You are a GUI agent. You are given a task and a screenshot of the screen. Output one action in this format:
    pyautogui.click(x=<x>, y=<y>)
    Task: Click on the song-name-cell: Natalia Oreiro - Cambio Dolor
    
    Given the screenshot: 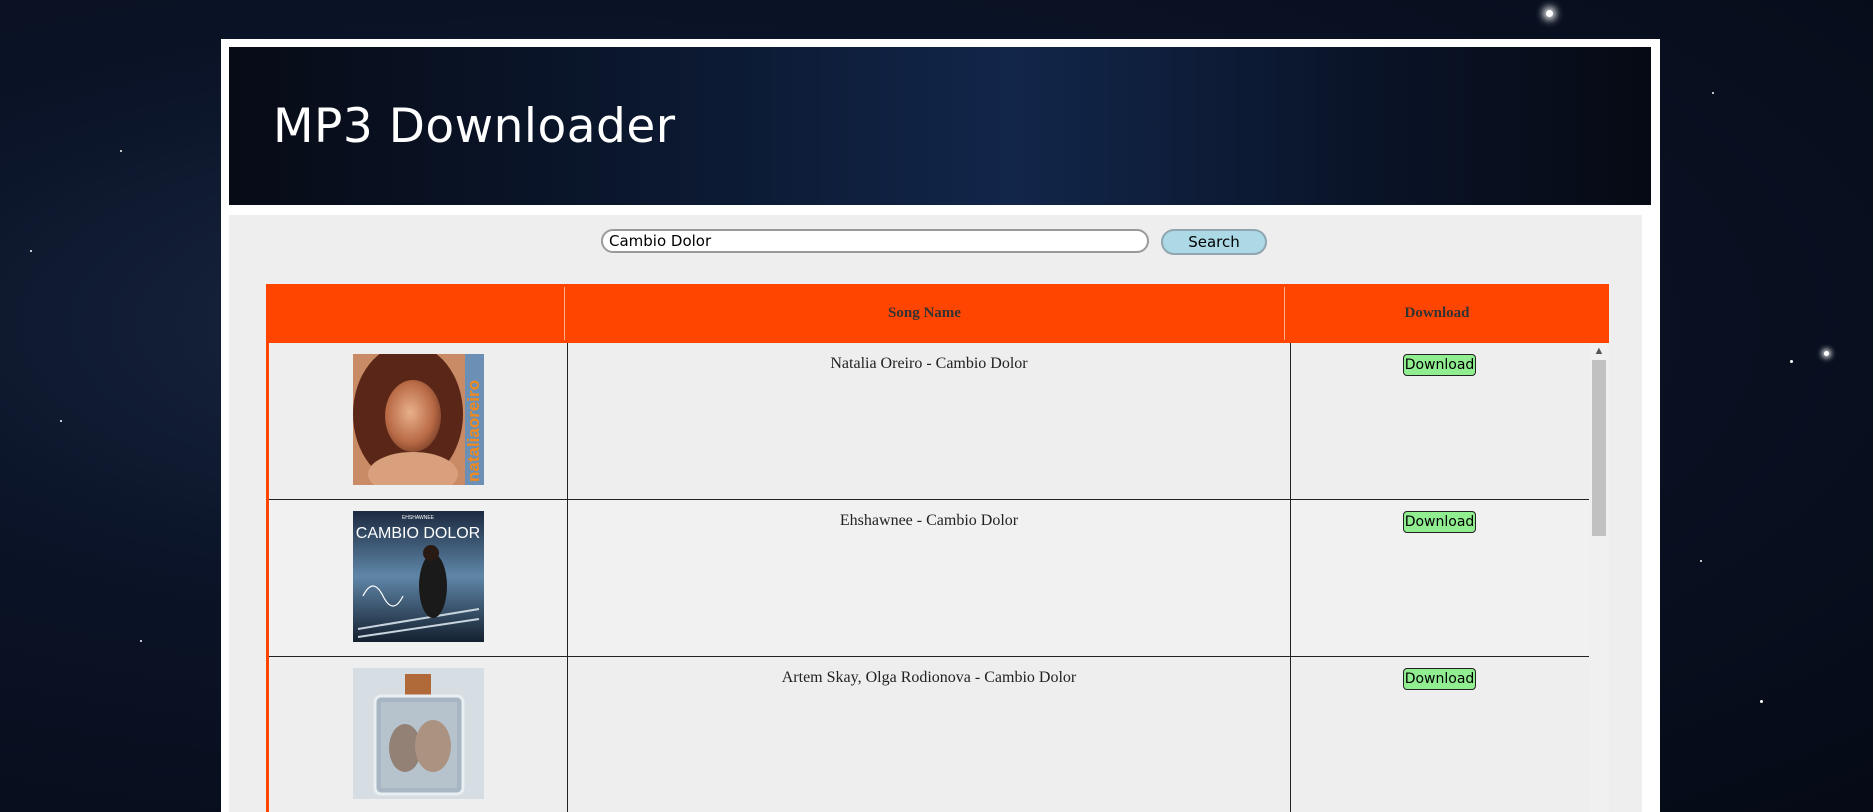 What is the action you would take?
    pyautogui.click(x=928, y=421)
    